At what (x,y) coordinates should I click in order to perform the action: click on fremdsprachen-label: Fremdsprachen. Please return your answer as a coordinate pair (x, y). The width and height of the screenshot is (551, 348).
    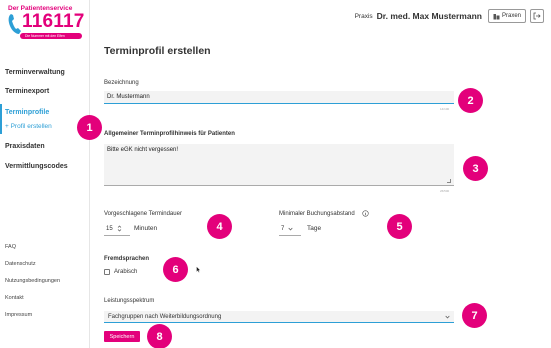
    Looking at the image, I should click on (127, 259).